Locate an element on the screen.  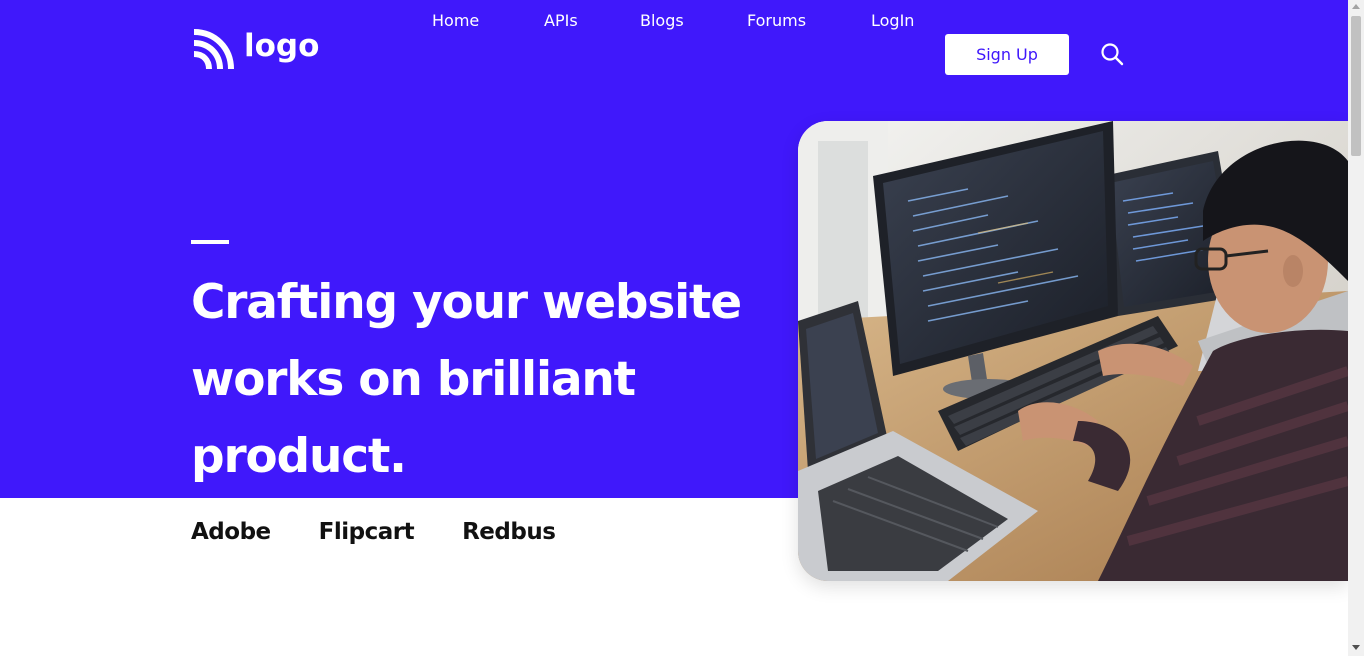
logo: logo is located at coordinates (255, 50).